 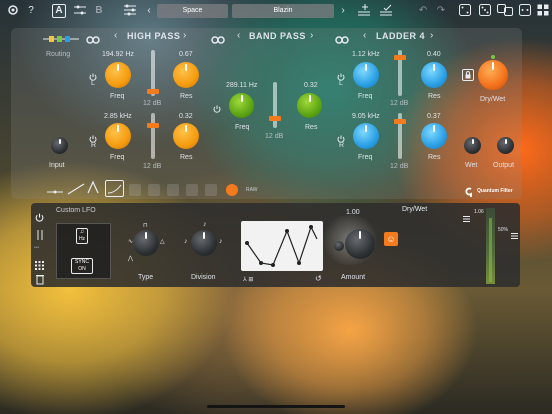 What do you see at coordinates (434, 136) in the screenshot?
I see `ld-res-r-knob` at bounding box center [434, 136].